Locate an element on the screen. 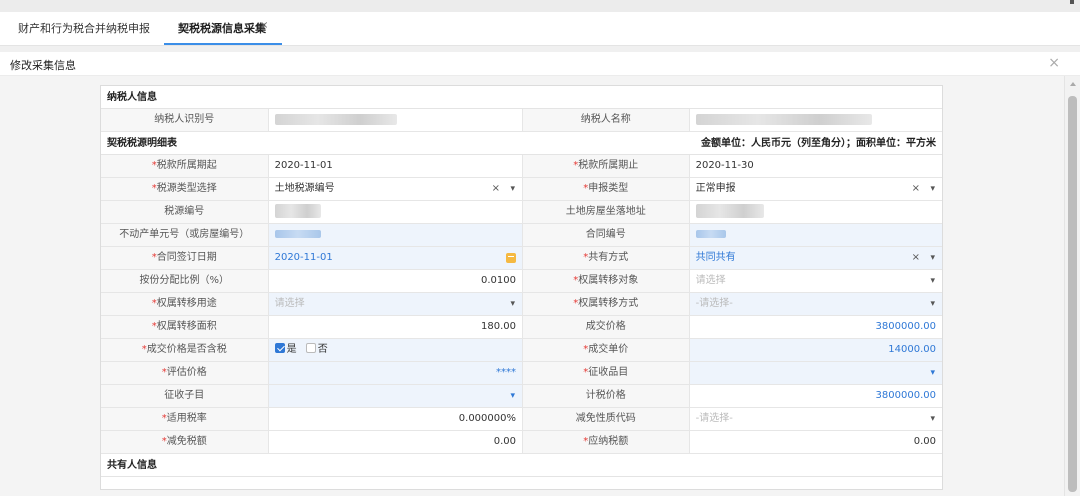 Image resolution: width=1080 pixels, height=496 pixels. declare-type-select: 正常申报 × ▾ is located at coordinates (816, 189).